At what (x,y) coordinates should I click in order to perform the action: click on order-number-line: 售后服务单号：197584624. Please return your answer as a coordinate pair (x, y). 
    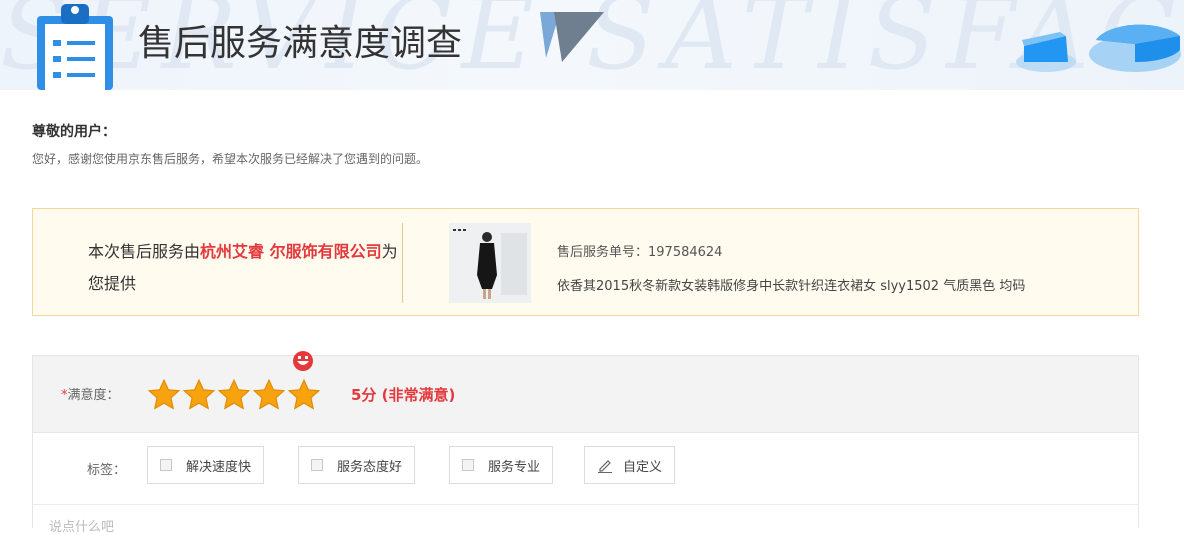
    Looking at the image, I should click on (639, 250).